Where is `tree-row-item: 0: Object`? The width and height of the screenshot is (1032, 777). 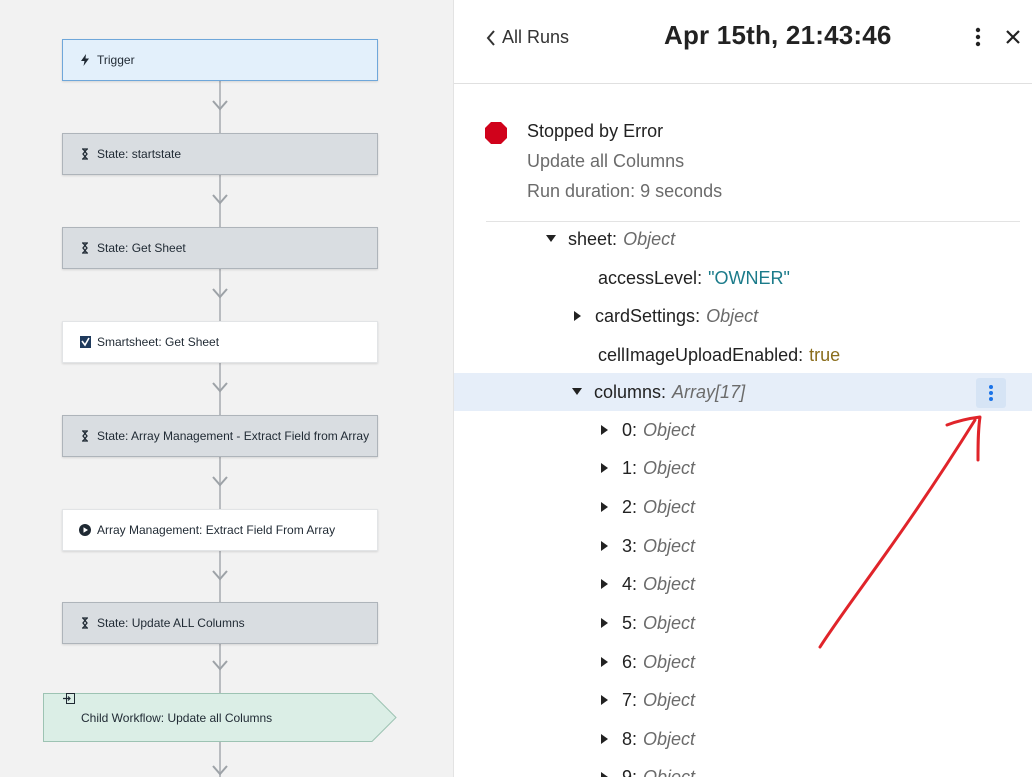
tree-row-item: 0: Object is located at coordinates (743, 430).